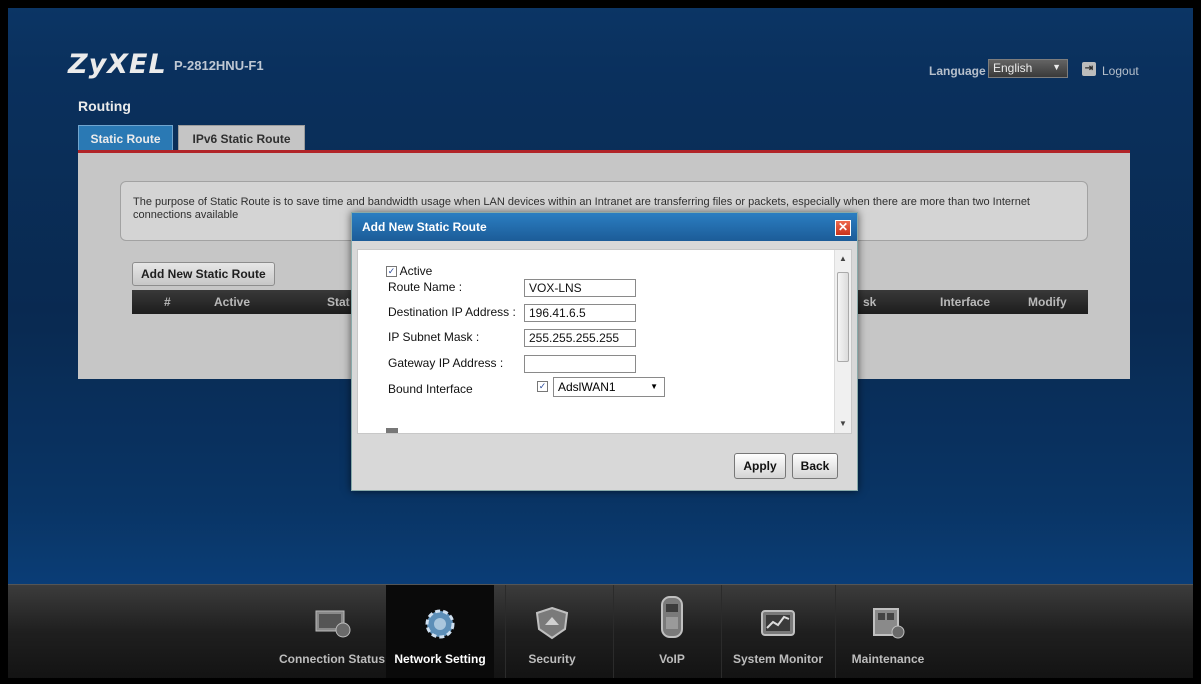  What do you see at coordinates (430, 389) in the screenshot?
I see `bound-interface-label: Bound Interface` at bounding box center [430, 389].